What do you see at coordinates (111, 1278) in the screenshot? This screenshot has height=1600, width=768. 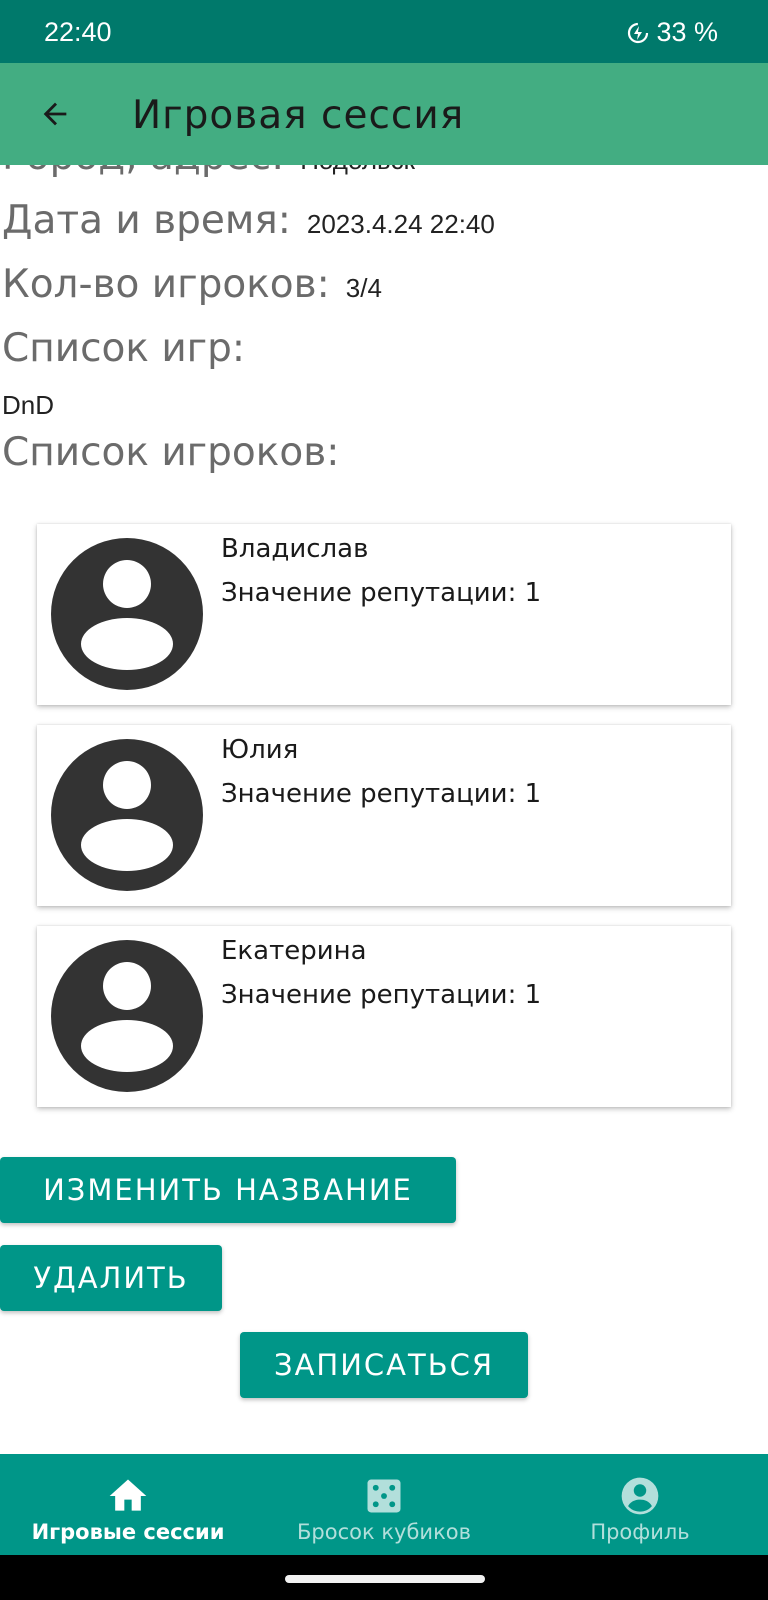 I see `delete-button: УДАЛИТЬ` at bounding box center [111, 1278].